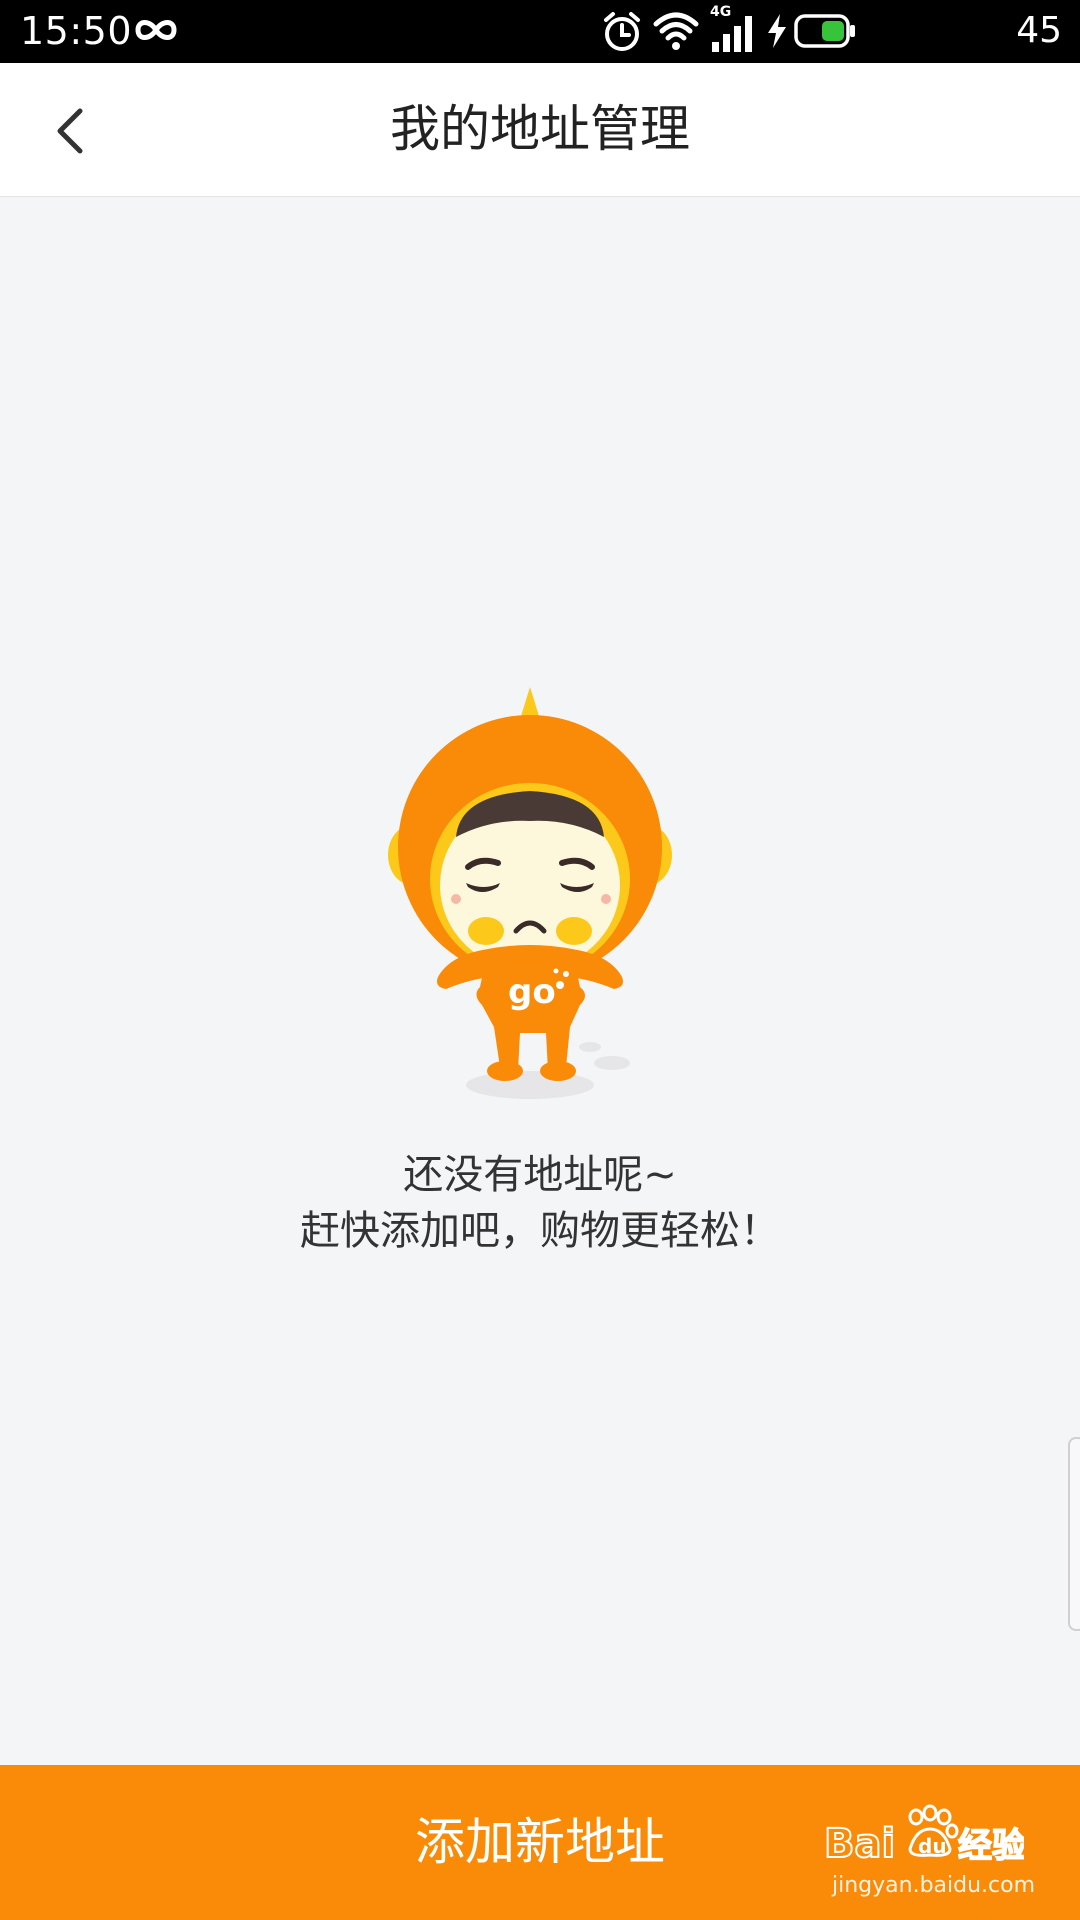 The width and height of the screenshot is (1080, 1920). I want to click on wifi-icon, so click(676, 33).